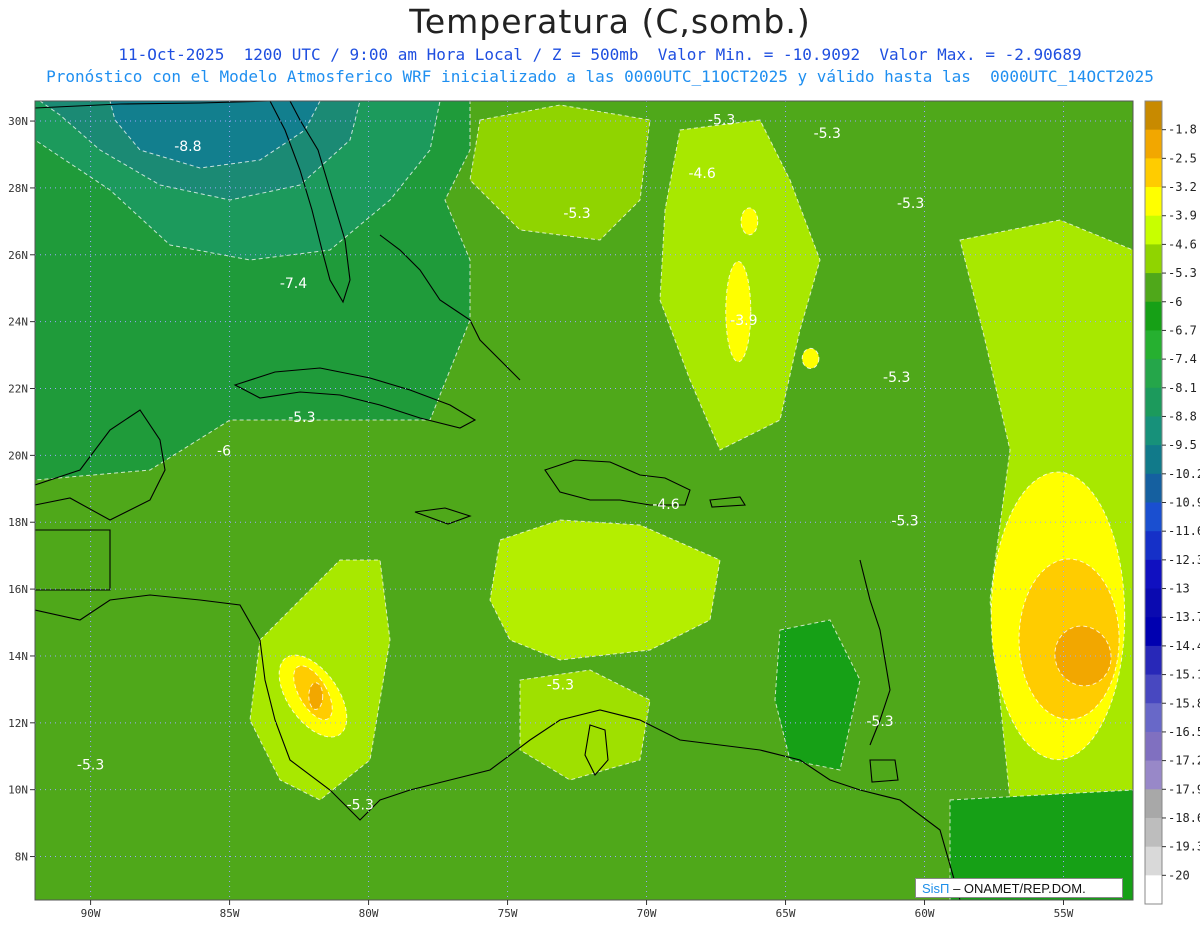 The image size is (1200, 927). Describe the element at coordinates (1184, 703) in the screenshot. I see `colorbar-label: -15.8` at that location.